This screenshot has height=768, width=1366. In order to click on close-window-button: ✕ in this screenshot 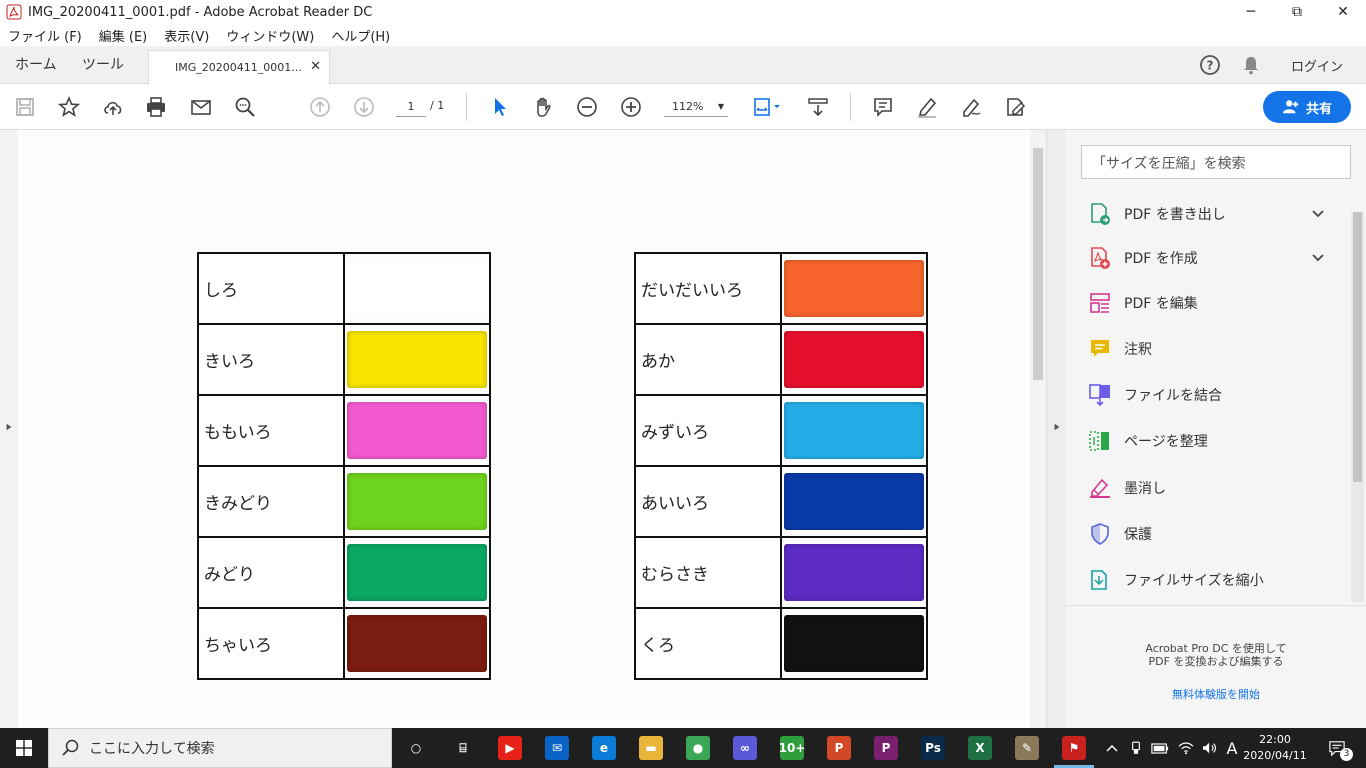, I will do `click(1343, 12)`.